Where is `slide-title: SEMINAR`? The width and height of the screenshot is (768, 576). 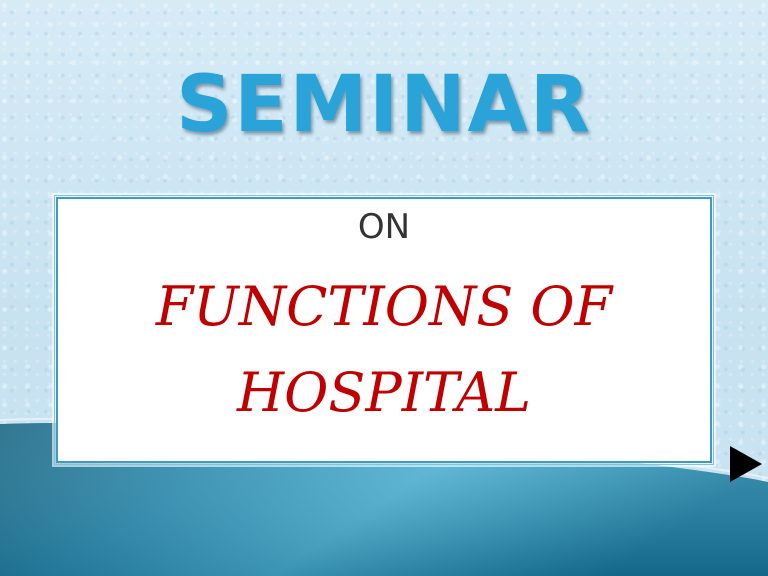 slide-title: SEMINAR is located at coordinates (384, 105).